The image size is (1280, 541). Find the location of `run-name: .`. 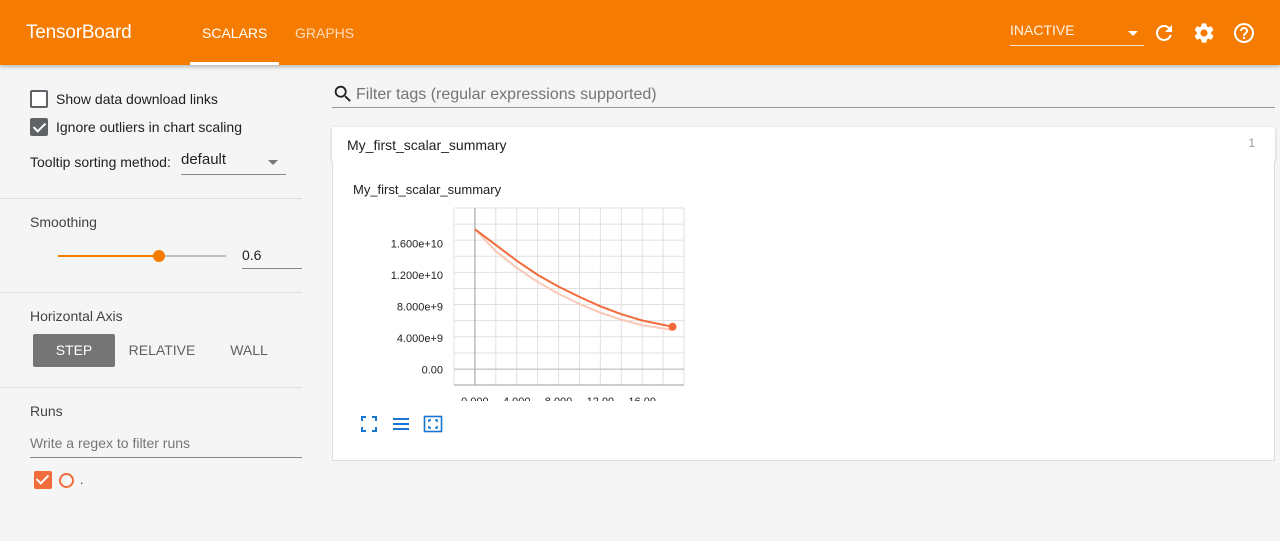

run-name: . is located at coordinates (82, 480).